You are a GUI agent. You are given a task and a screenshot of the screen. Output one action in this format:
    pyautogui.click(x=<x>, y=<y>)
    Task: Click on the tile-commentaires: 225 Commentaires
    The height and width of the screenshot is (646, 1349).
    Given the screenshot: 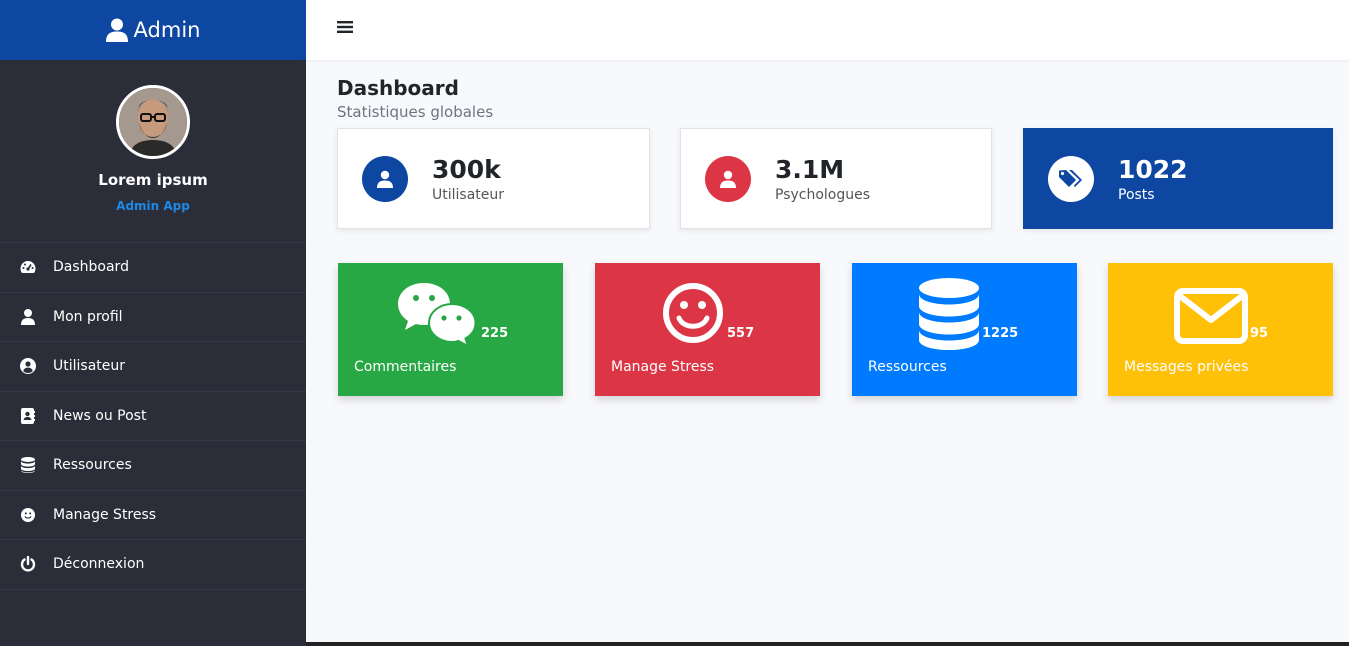 What is the action you would take?
    pyautogui.click(x=450, y=329)
    